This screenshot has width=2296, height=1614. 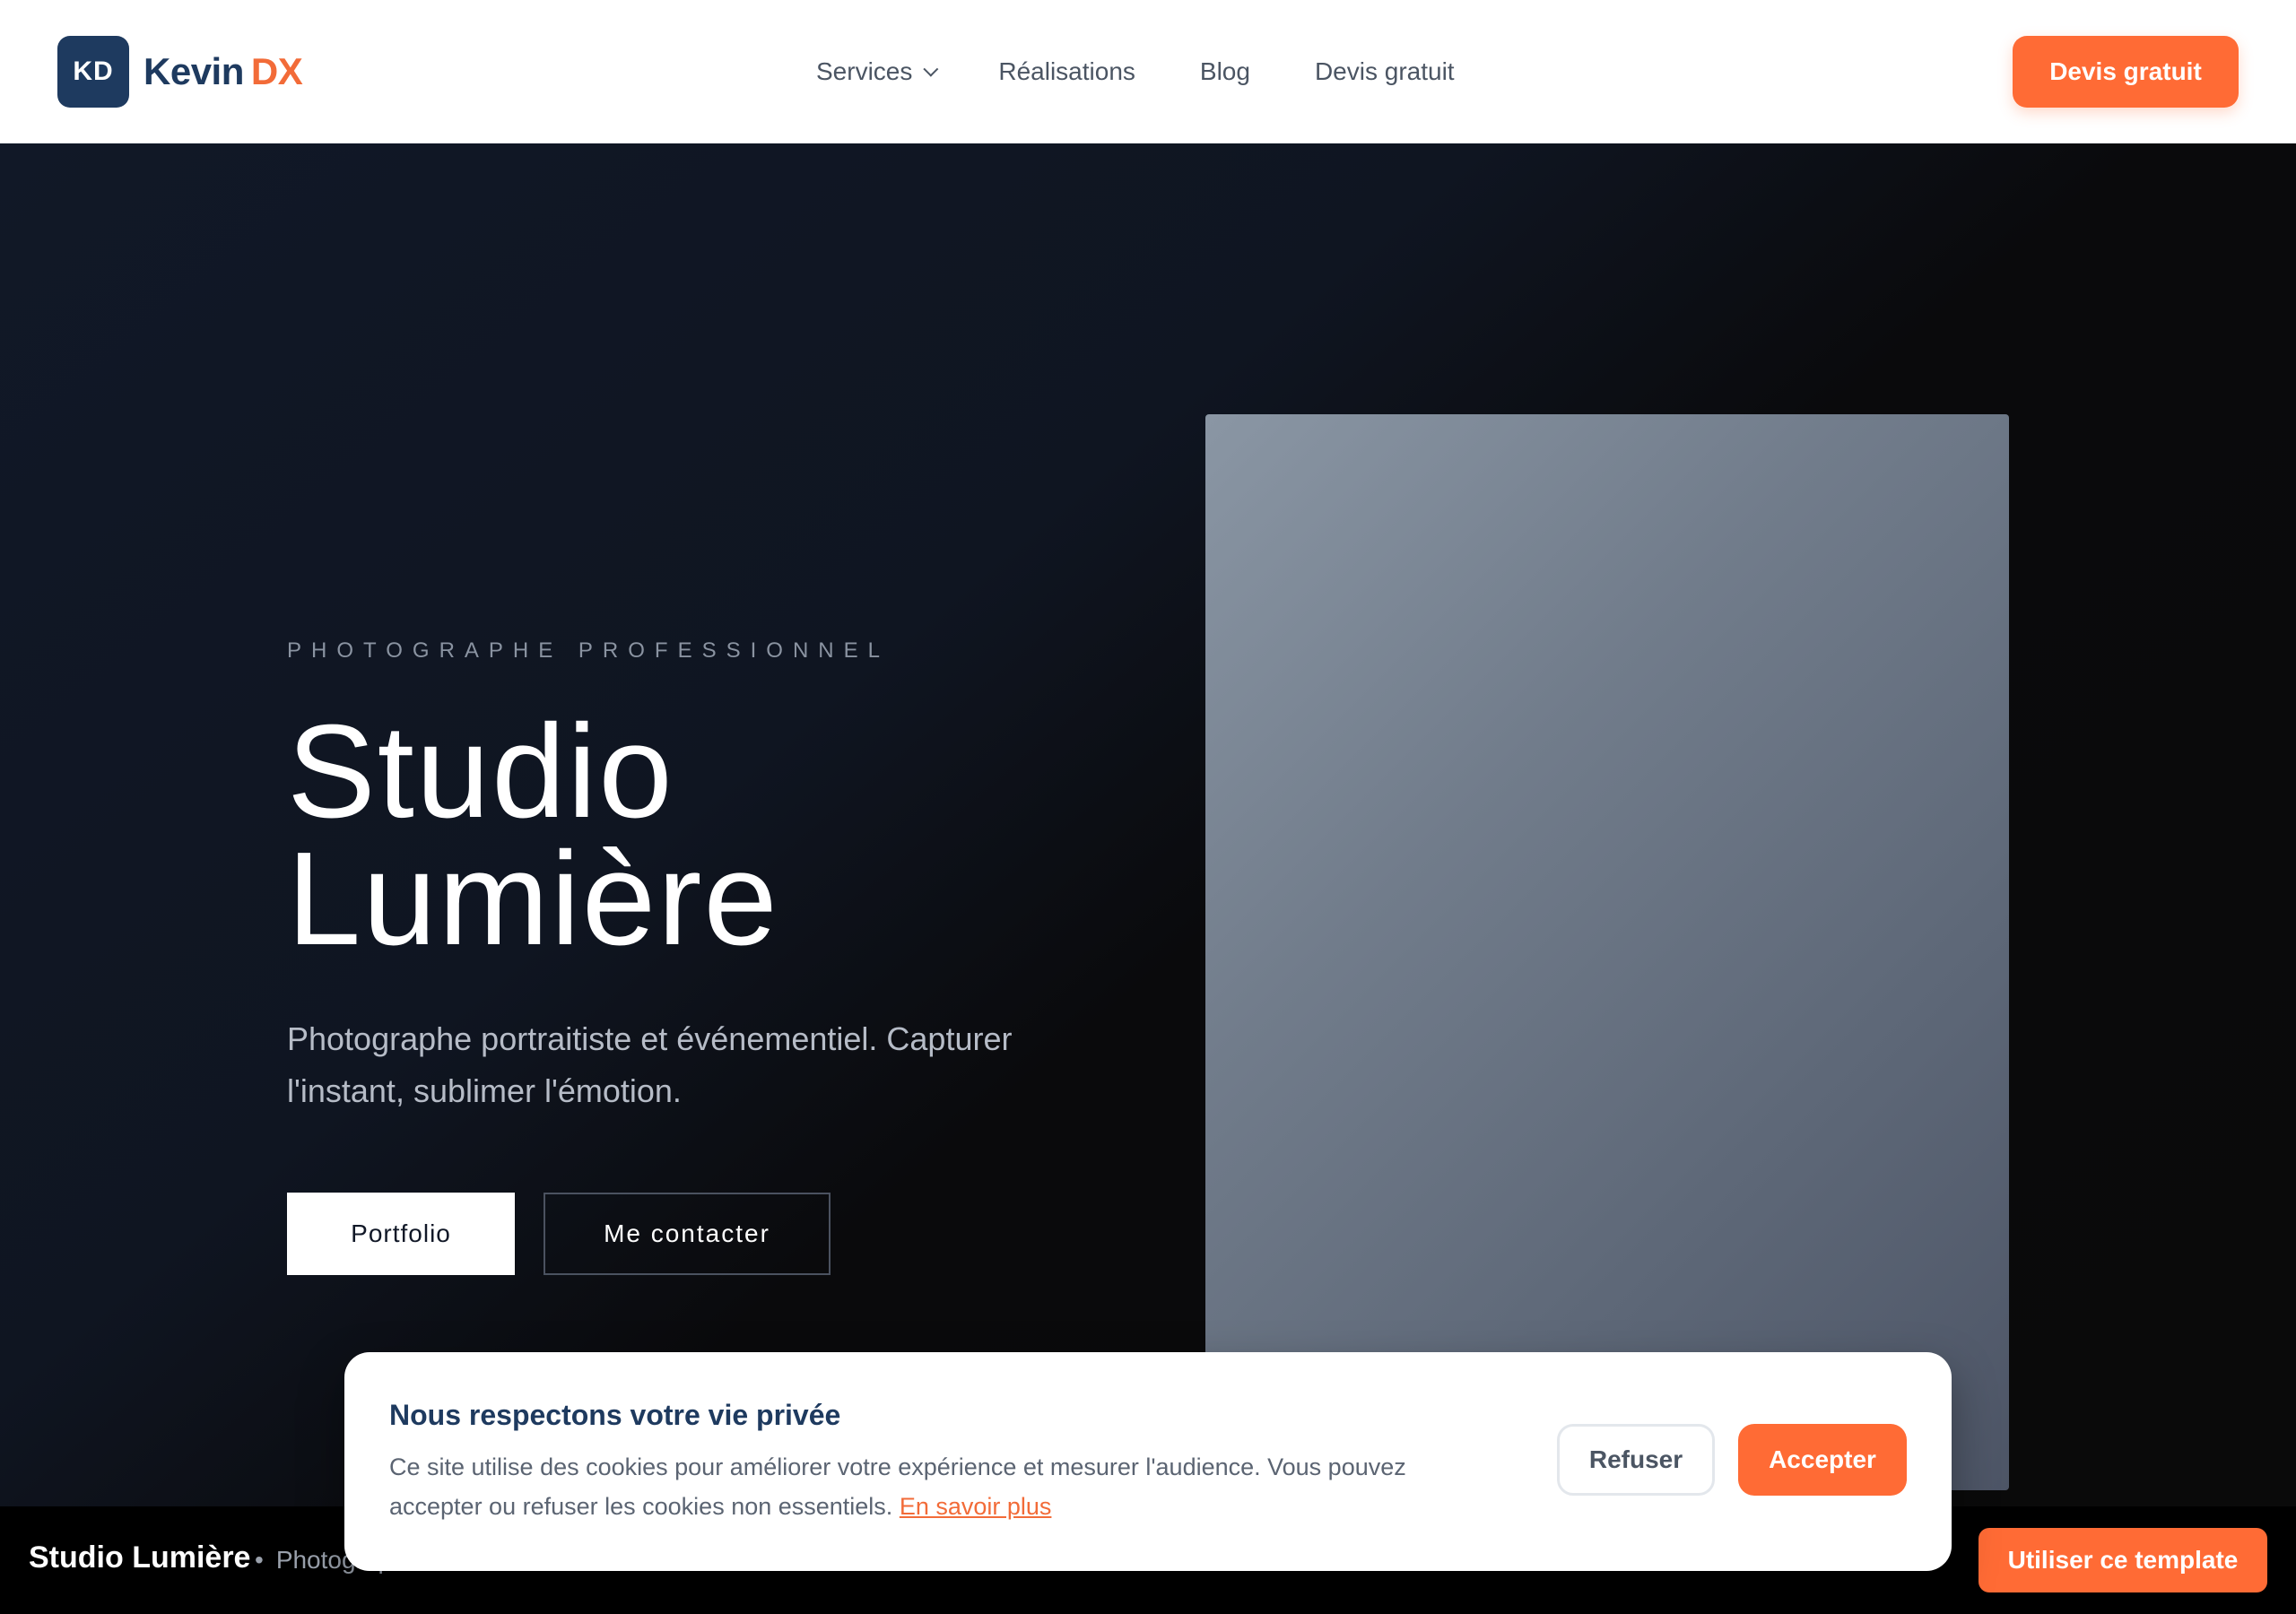 I want to click on contact-button: Me contacter, so click(x=687, y=1234).